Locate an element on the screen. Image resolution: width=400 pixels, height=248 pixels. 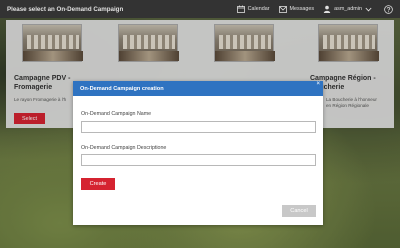
campaign-name-label: On-Demand Campaign Name is located at coordinates (116, 114).